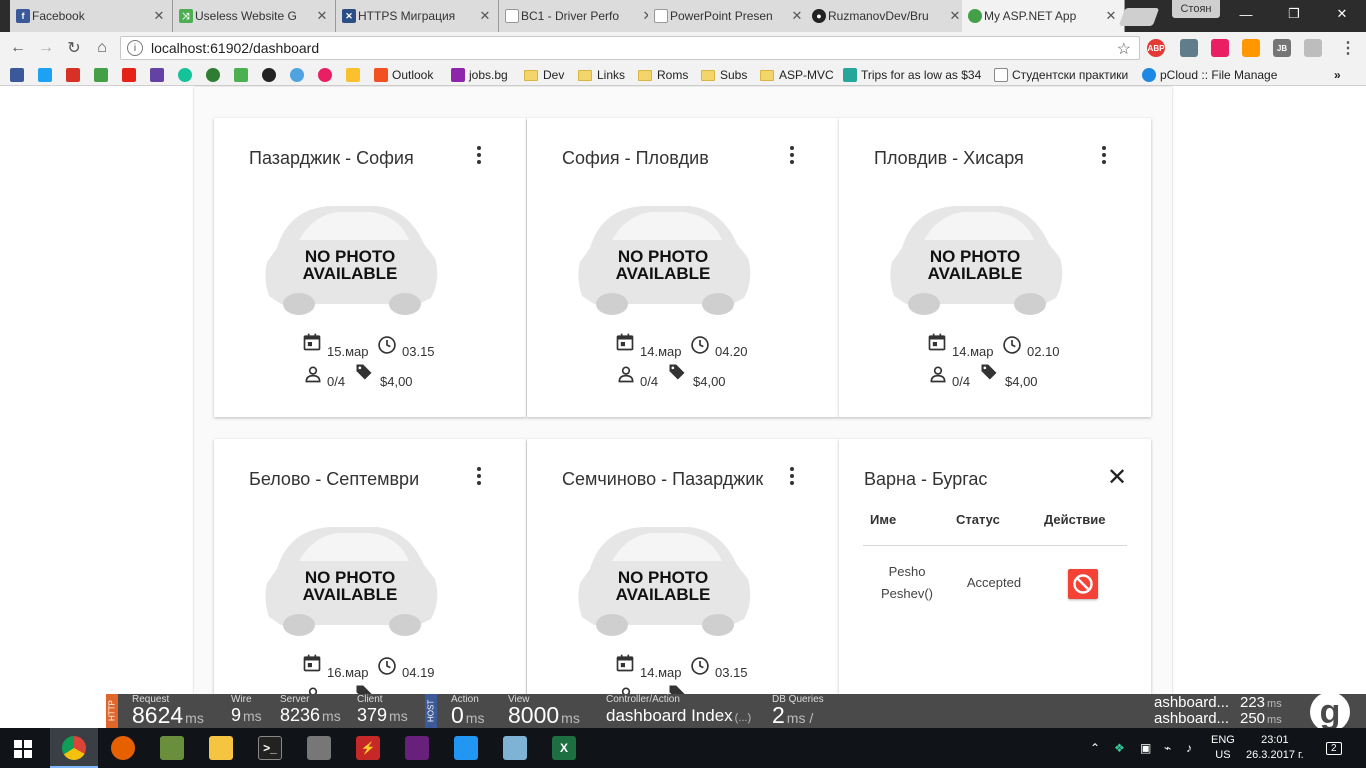 Image resolution: width=1366 pixels, height=768 pixels. What do you see at coordinates (729, 16) in the screenshot?
I see `tab-powerpoint: PowerPoint Presen ✕` at bounding box center [729, 16].